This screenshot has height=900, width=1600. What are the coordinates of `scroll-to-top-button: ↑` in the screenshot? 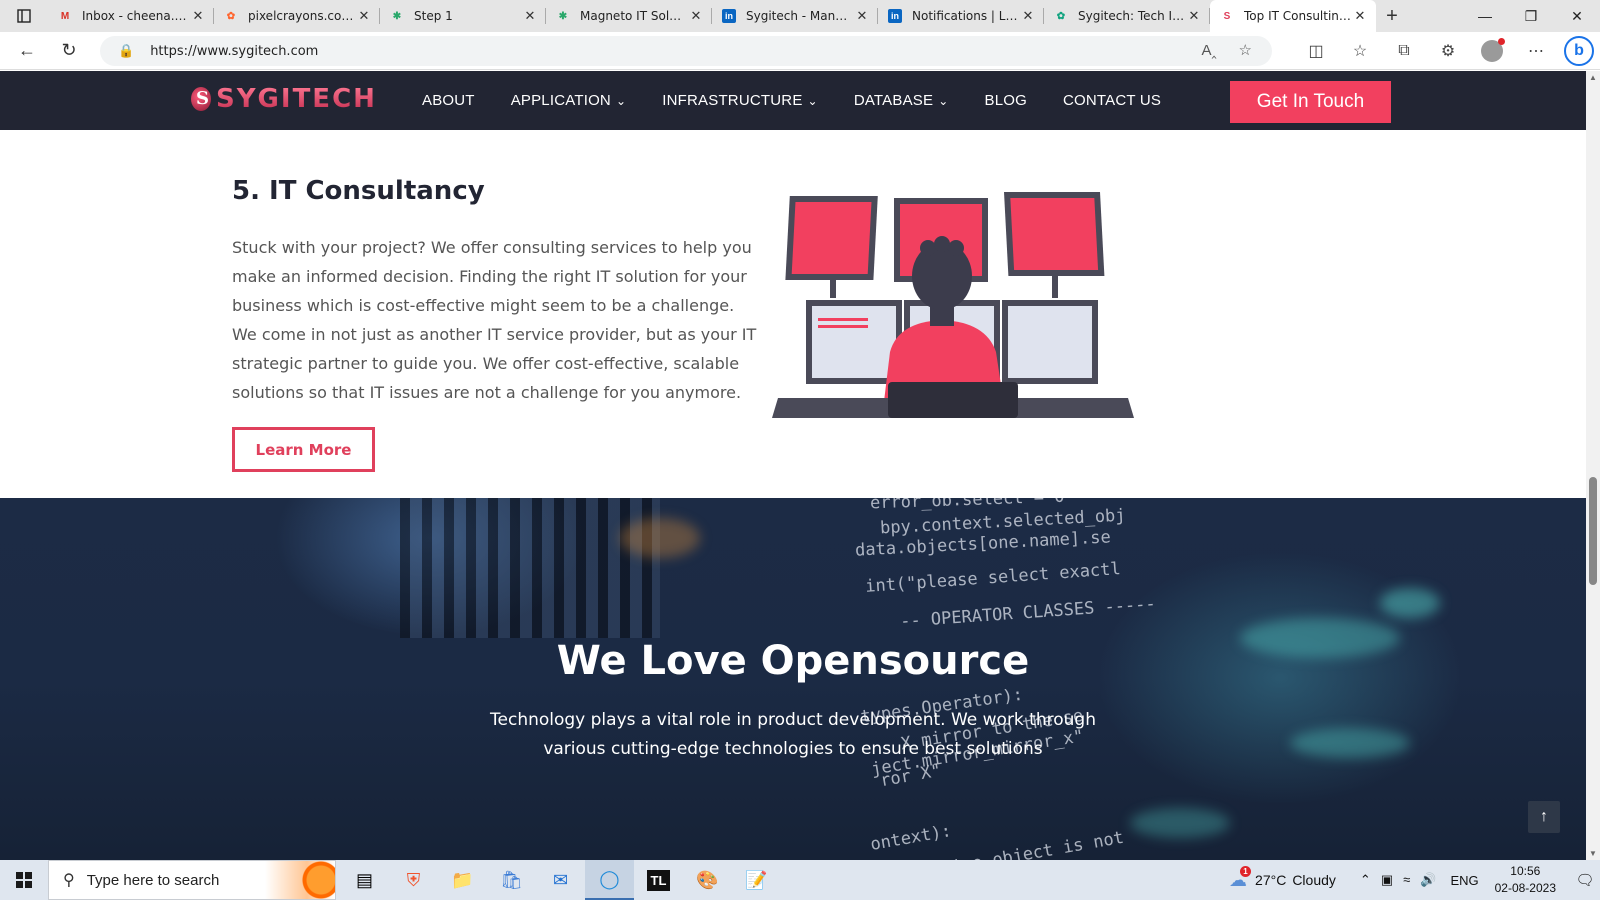 It's located at (1544, 817).